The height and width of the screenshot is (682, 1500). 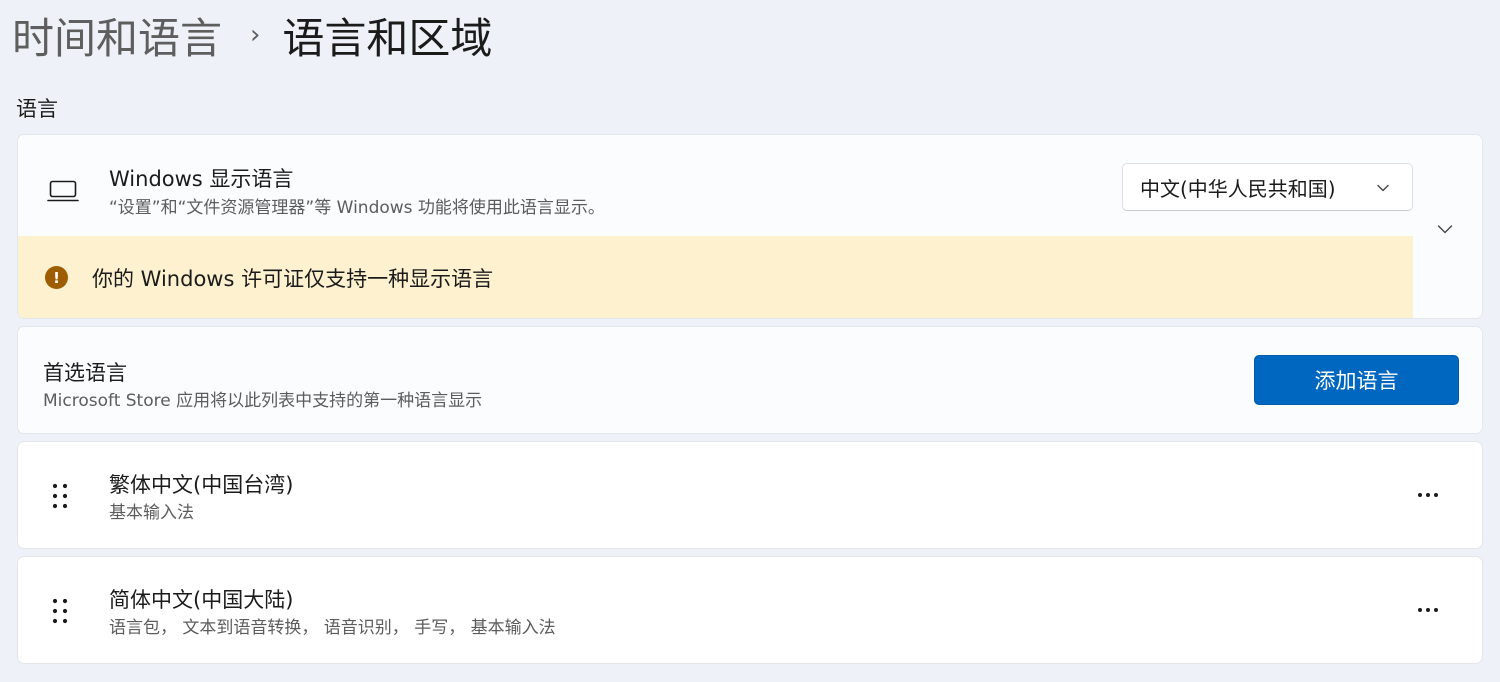 I want to click on display-language-title: Windows 显示语言, so click(x=201, y=179).